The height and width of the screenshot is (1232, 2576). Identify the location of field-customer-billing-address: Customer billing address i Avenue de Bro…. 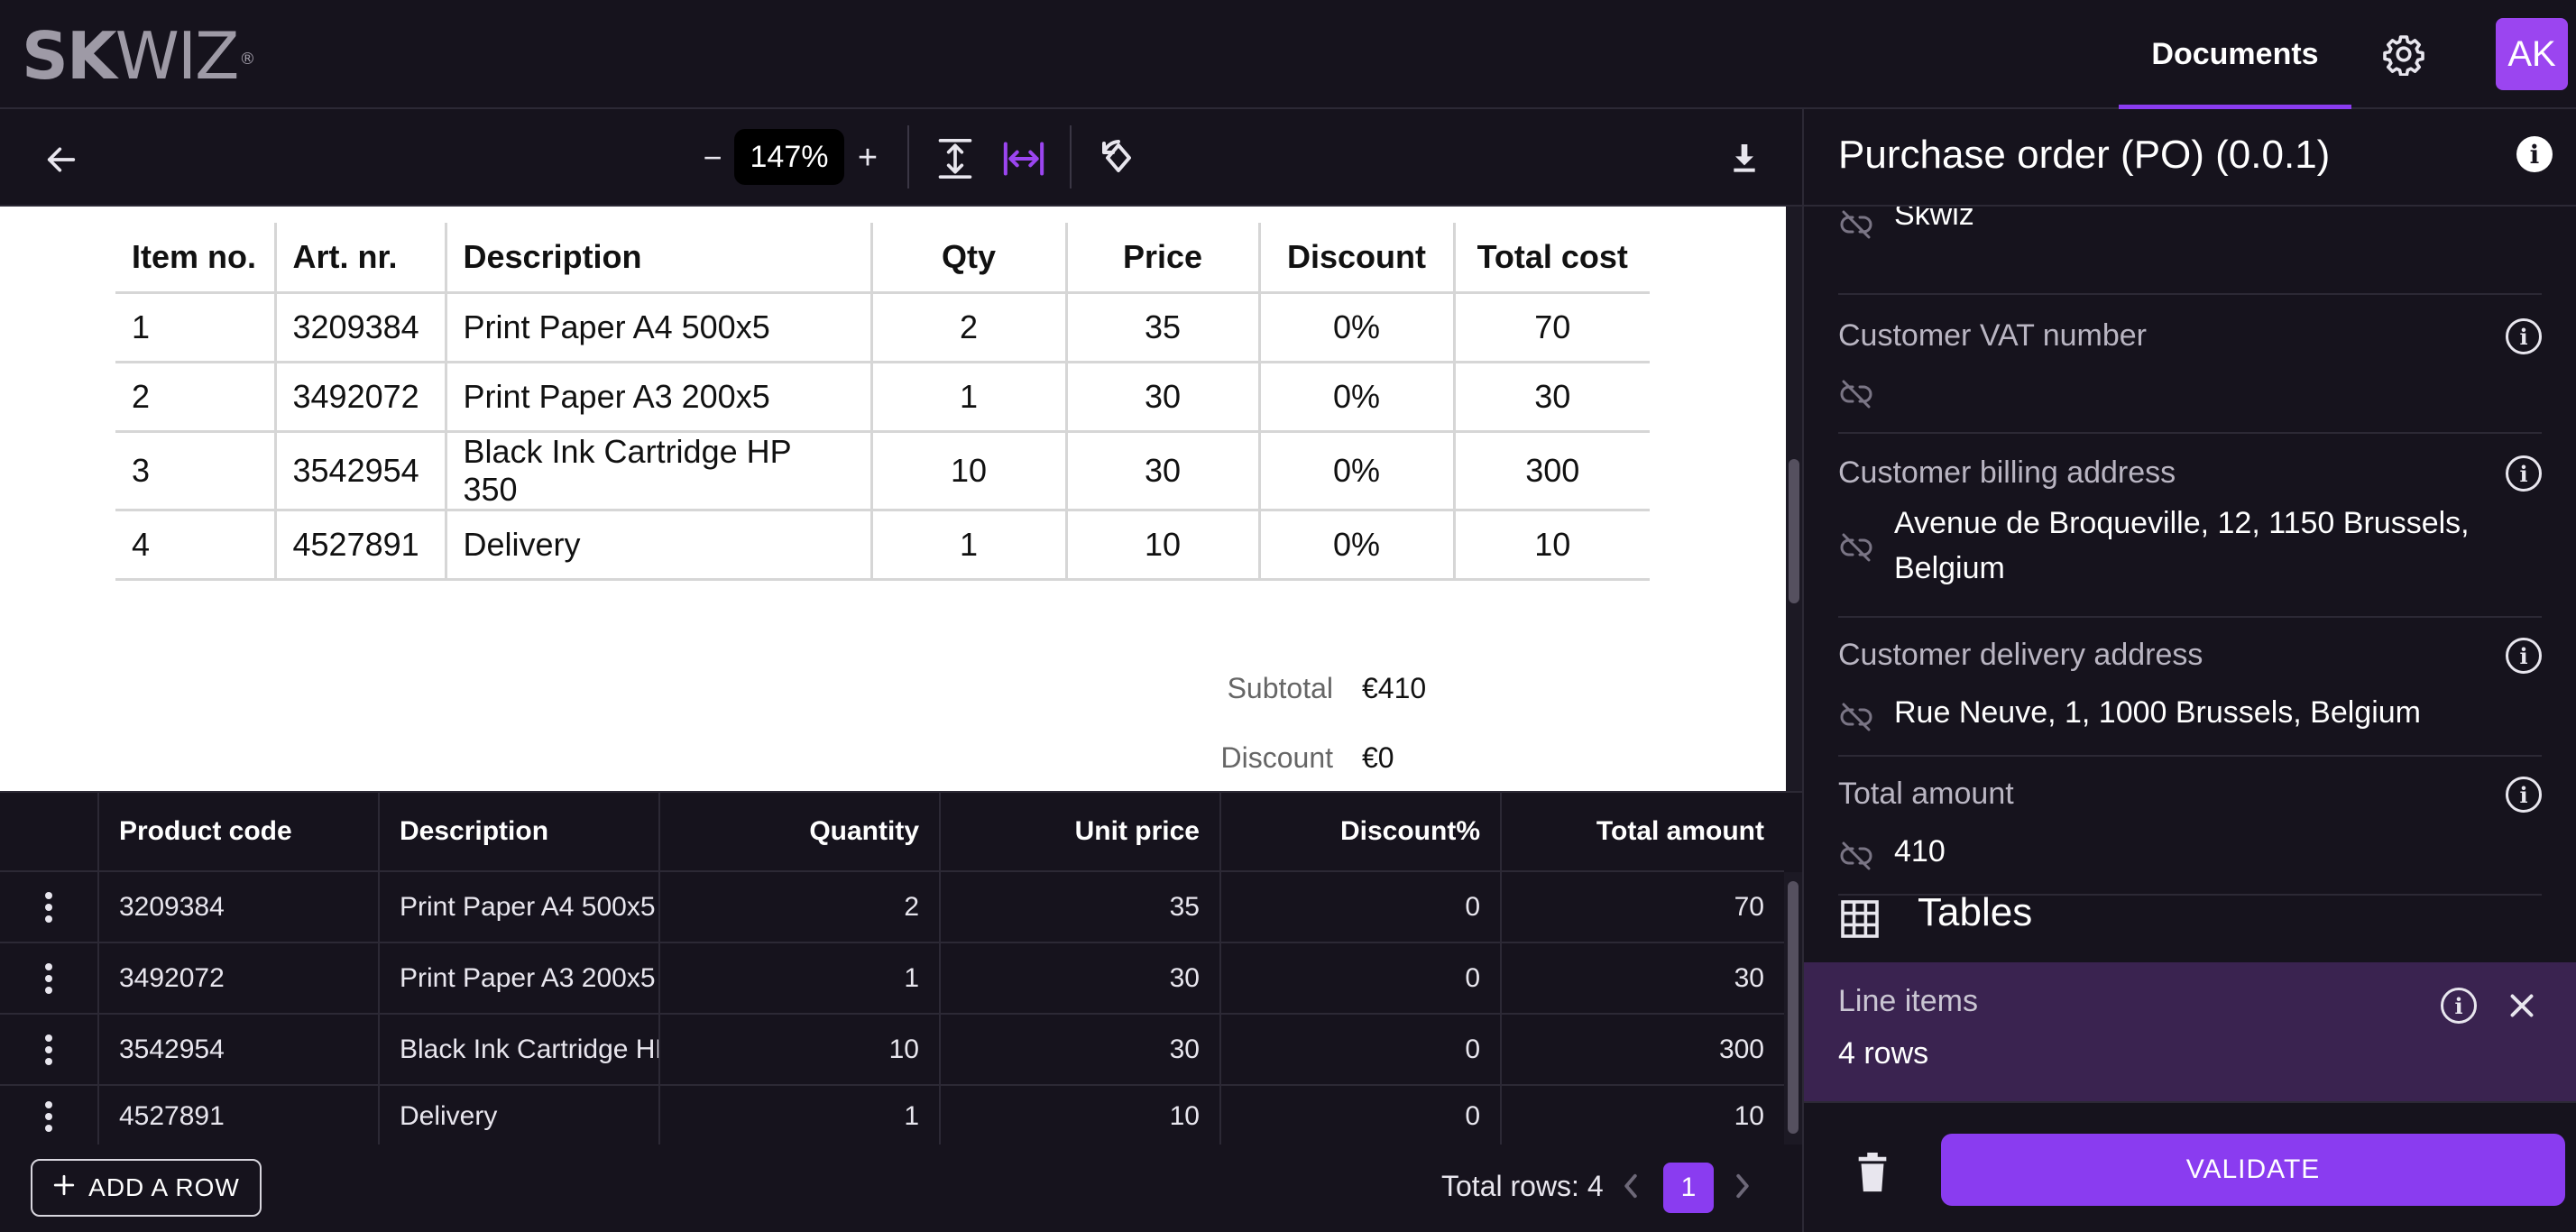
(2190, 526).